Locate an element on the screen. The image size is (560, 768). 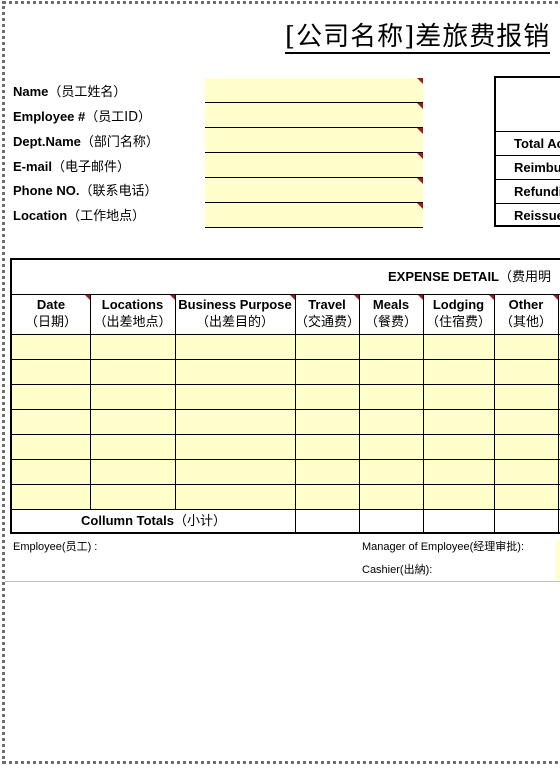
summary-box: Total Ac Reimbu Refundi Reissue is located at coordinates (527, 151).